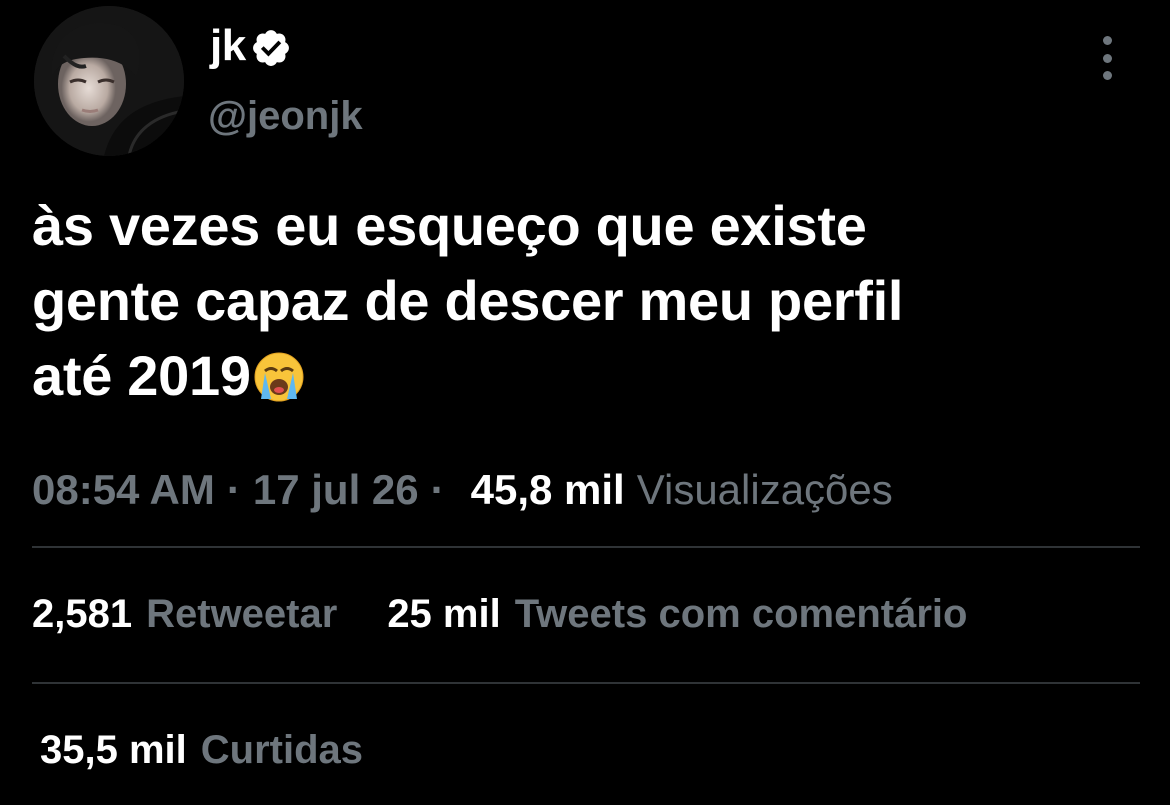  I want to click on tweet-text-line: gente capaz de descer meu perfil, so click(468, 300).